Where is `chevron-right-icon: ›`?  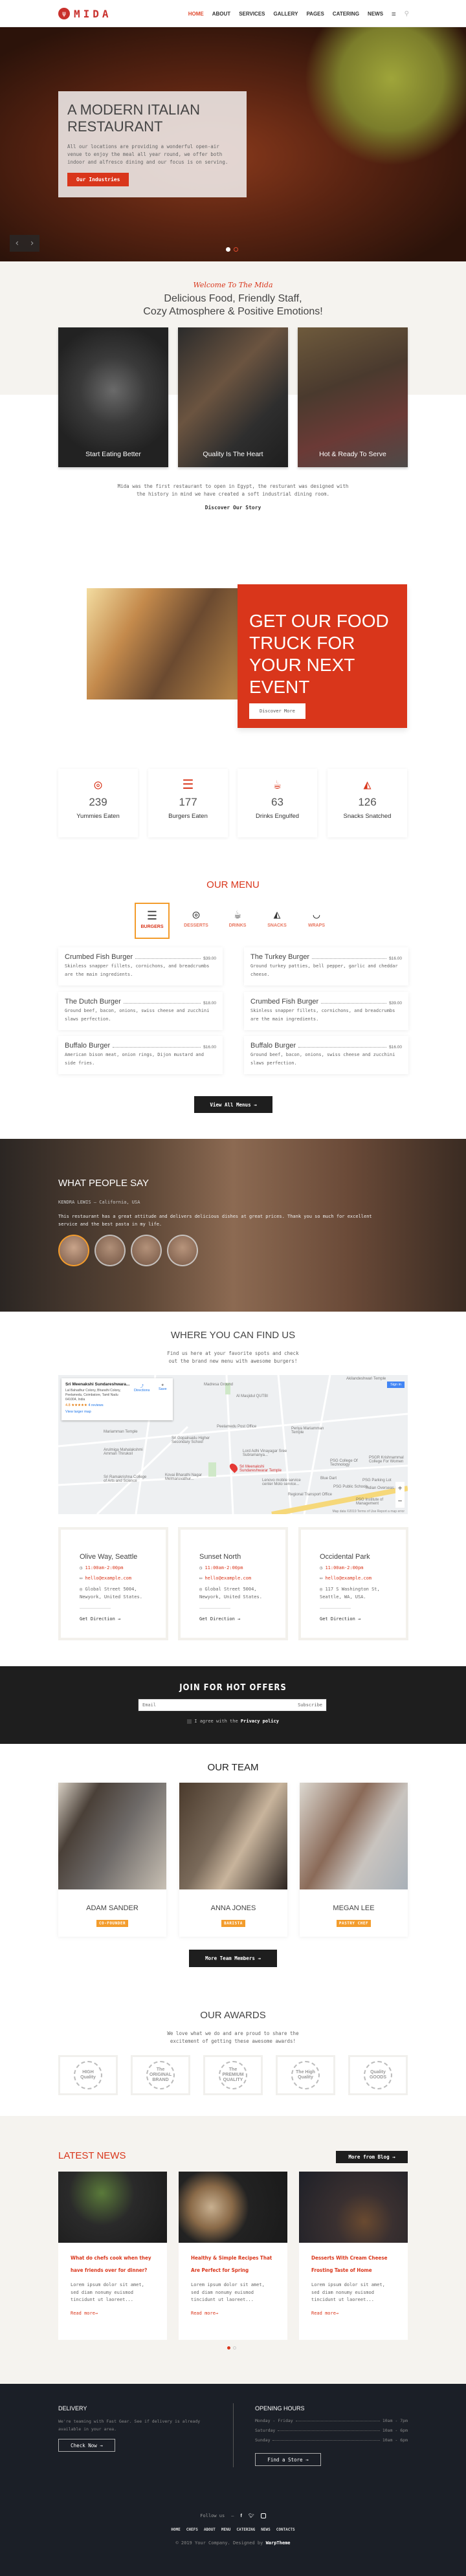 chevron-right-icon: › is located at coordinates (31, 243).